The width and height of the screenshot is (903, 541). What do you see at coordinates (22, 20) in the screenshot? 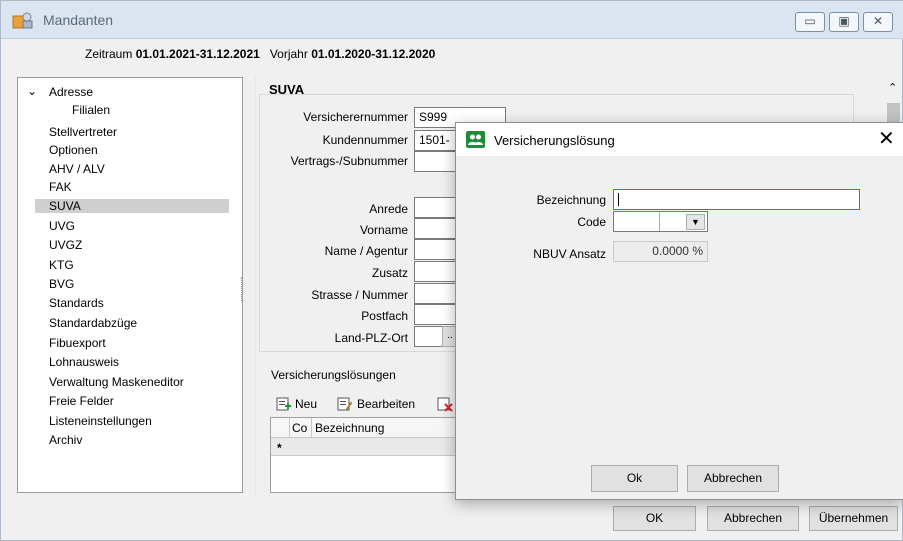
I see `mandanten-app-icon` at bounding box center [22, 20].